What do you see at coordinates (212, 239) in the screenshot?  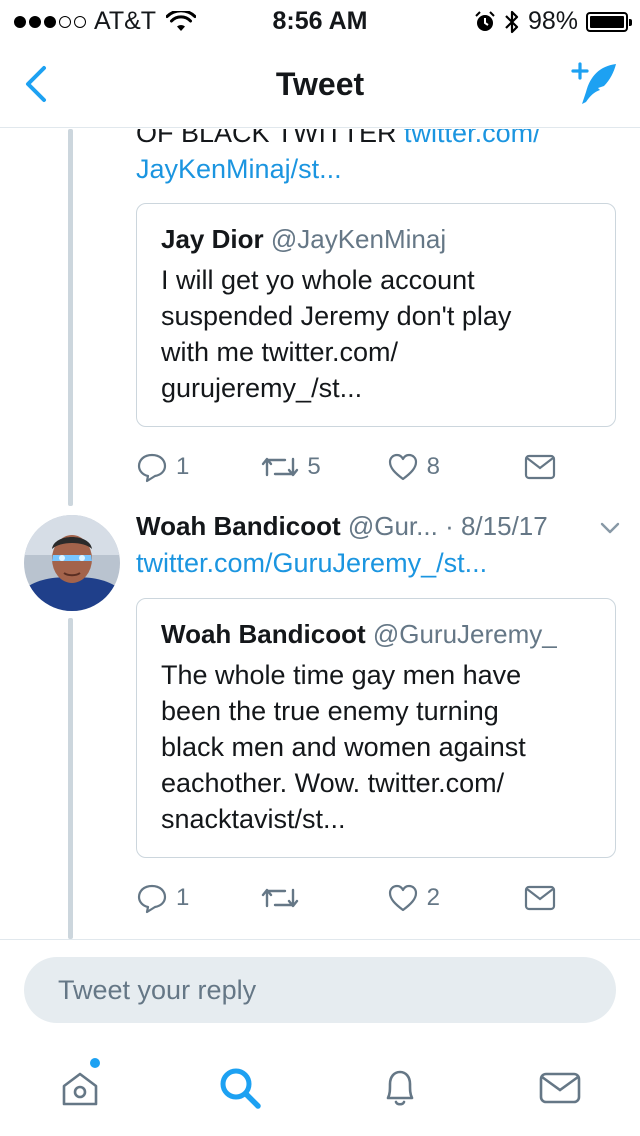 I see `quote-author-name: Jay Dior` at bounding box center [212, 239].